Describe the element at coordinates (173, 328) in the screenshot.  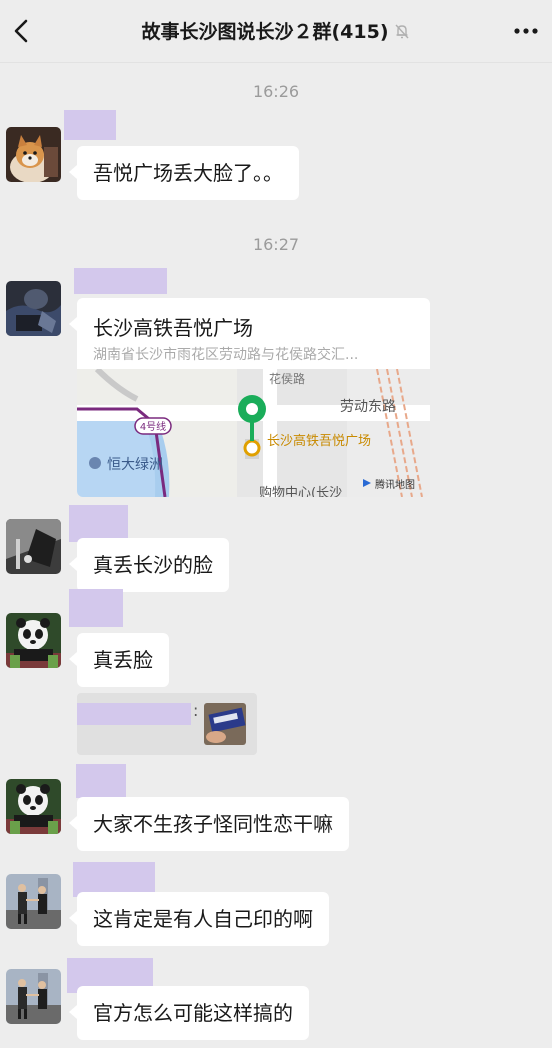
I see `location-title: 长沙高铁吾悦广场` at that location.